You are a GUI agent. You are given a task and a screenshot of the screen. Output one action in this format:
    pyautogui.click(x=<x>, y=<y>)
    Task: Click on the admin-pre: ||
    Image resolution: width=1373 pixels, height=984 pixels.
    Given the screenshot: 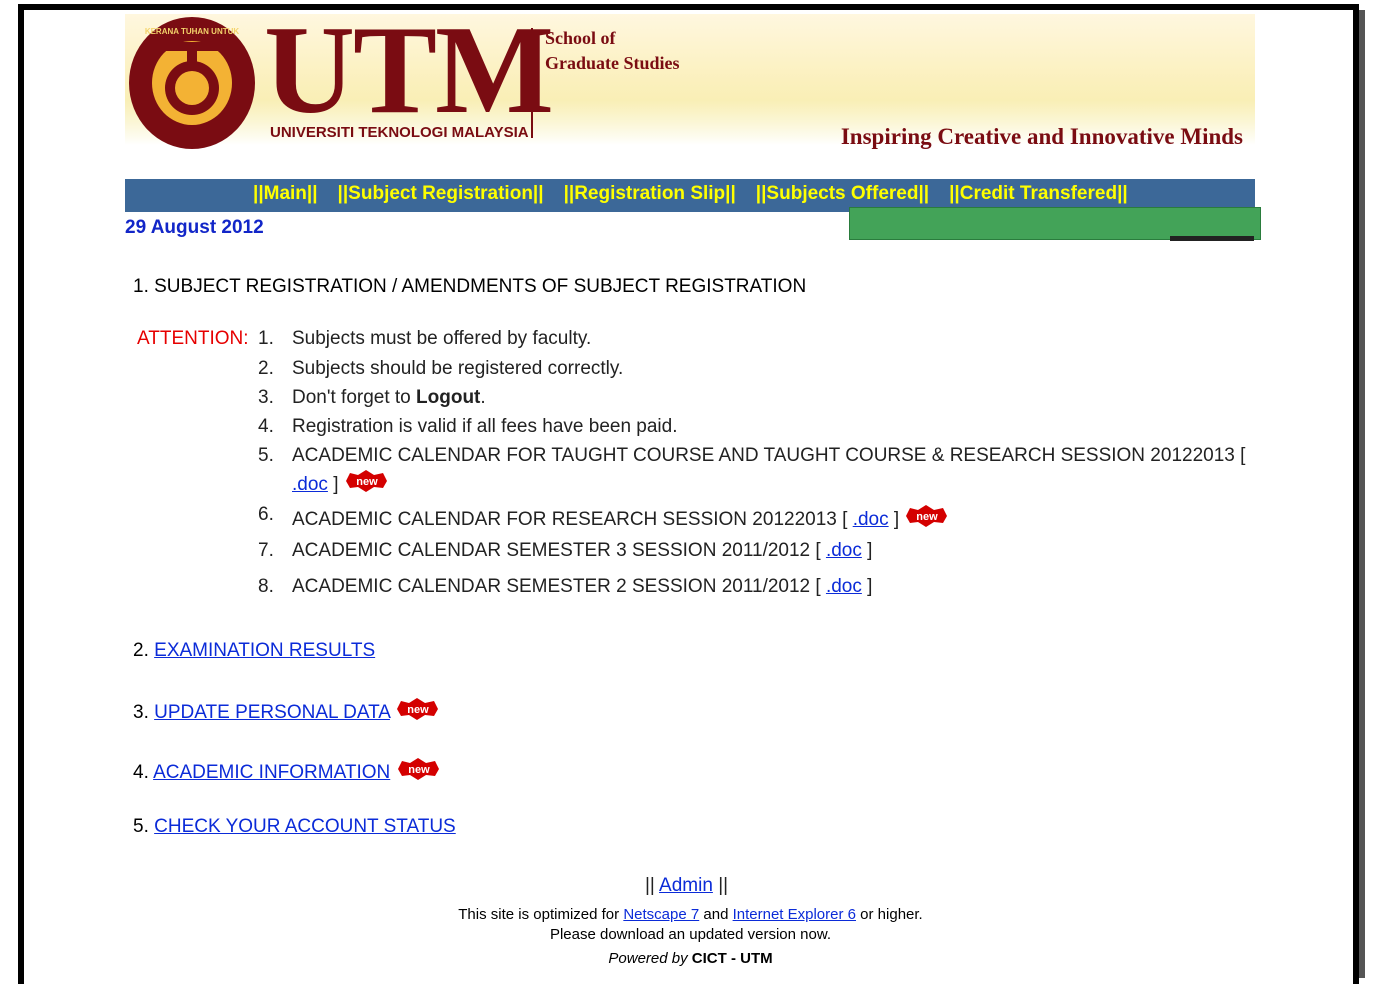 What is the action you would take?
    pyautogui.click(x=649, y=885)
    